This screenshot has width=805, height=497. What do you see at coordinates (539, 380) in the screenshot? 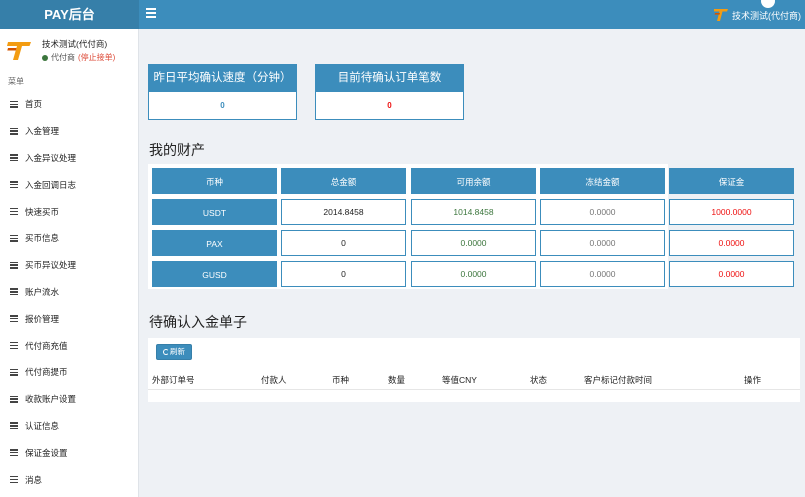
I see `col-status: 状态` at bounding box center [539, 380].